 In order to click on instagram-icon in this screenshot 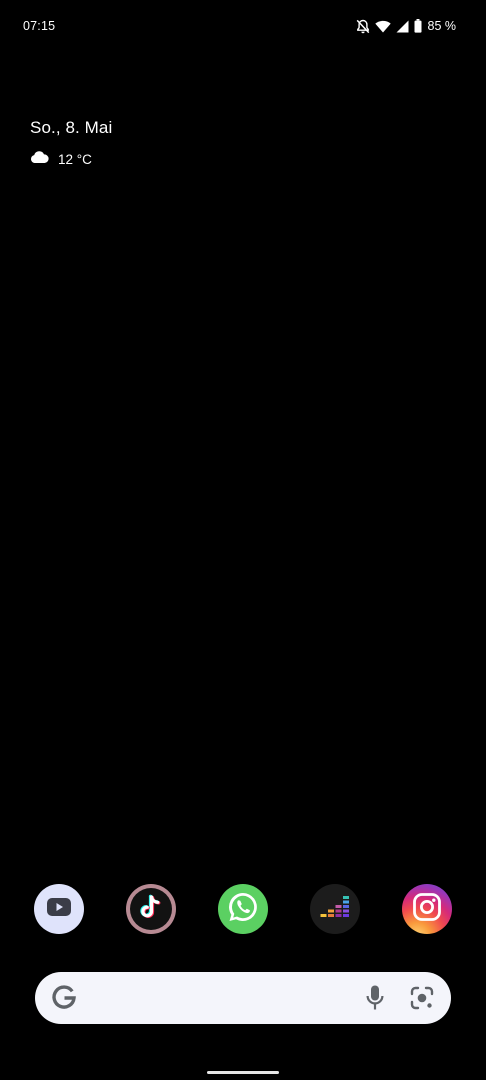, I will do `click(427, 909)`.